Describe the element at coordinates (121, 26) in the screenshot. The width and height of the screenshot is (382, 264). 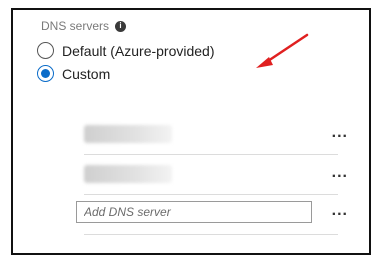
I see `info-icon: i` at that location.